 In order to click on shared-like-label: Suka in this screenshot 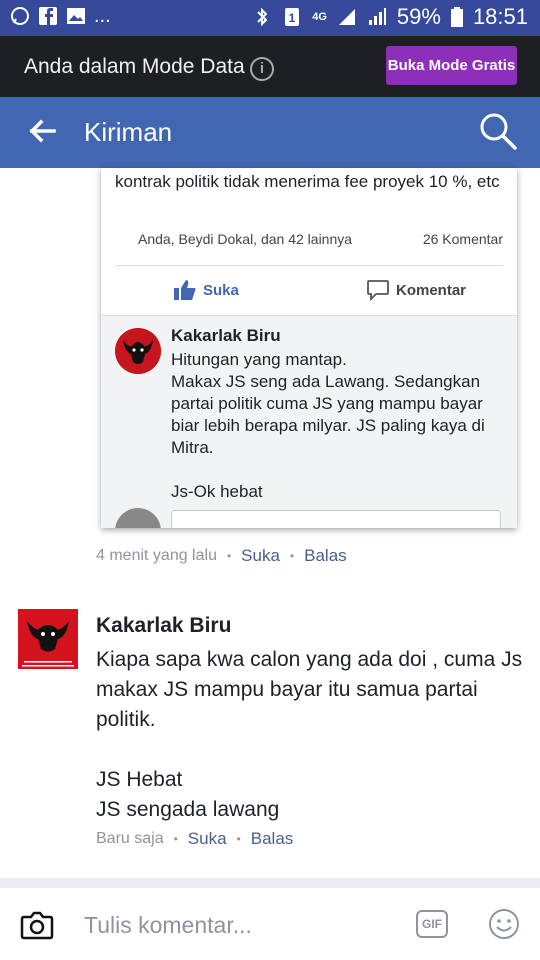, I will do `click(221, 290)`.